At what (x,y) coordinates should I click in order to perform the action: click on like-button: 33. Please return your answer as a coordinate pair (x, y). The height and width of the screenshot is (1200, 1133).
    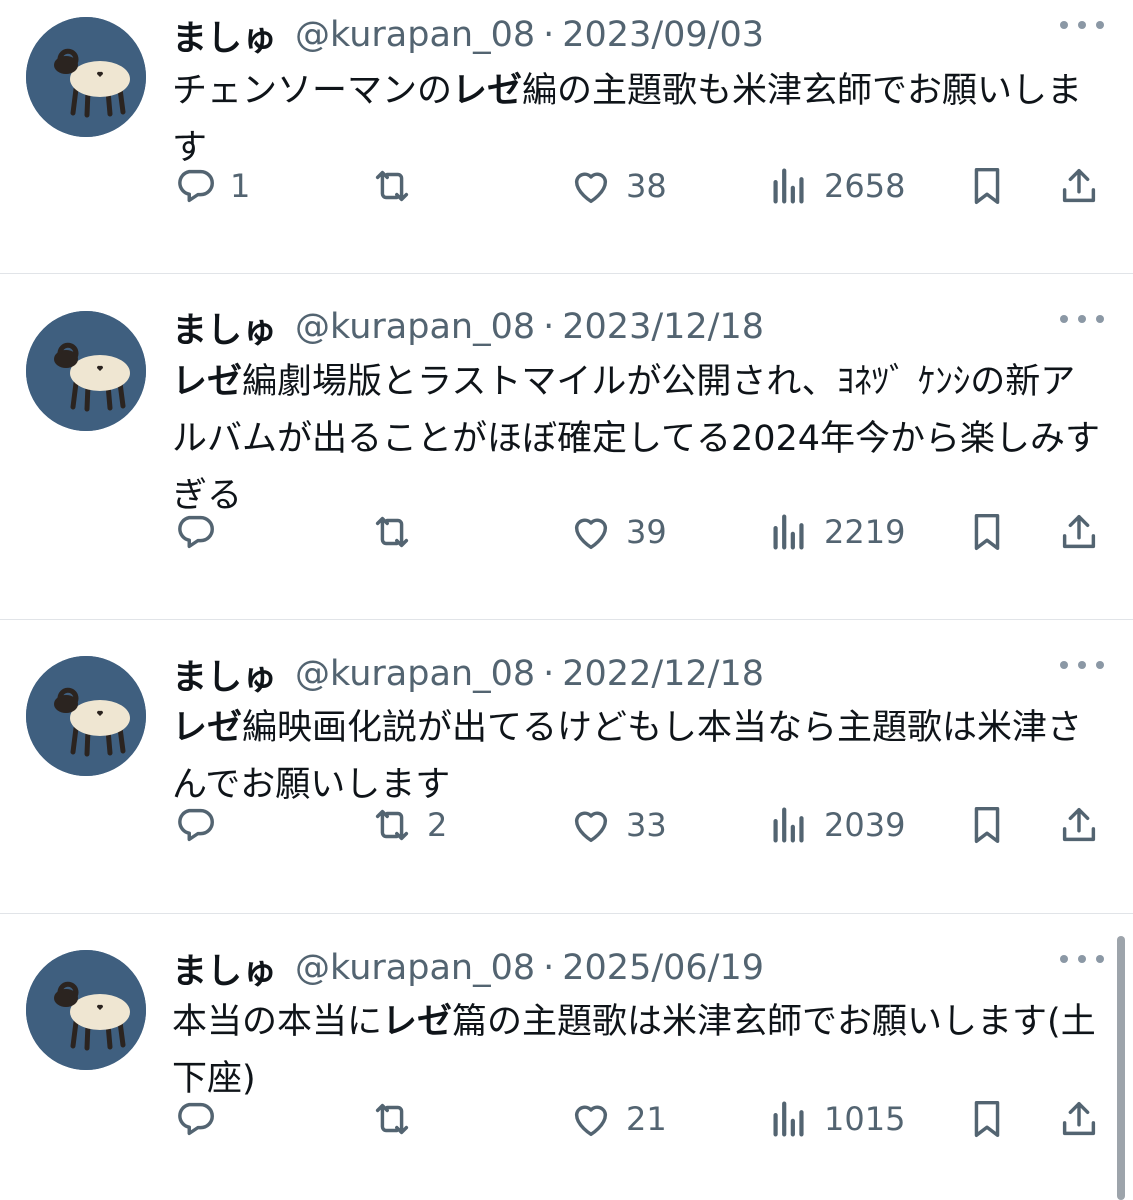
    Looking at the image, I should click on (617, 825).